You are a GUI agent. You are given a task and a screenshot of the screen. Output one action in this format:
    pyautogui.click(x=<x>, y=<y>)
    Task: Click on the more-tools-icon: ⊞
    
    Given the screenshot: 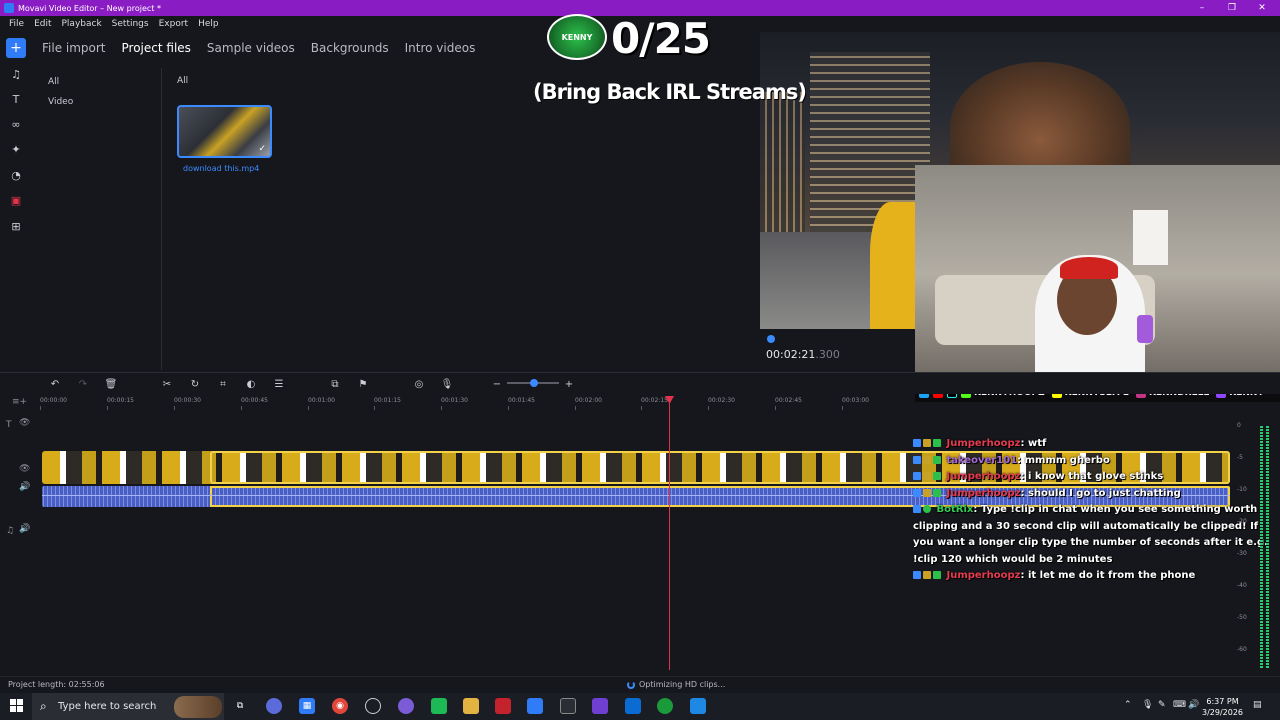 What is the action you would take?
    pyautogui.click(x=16, y=226)
    